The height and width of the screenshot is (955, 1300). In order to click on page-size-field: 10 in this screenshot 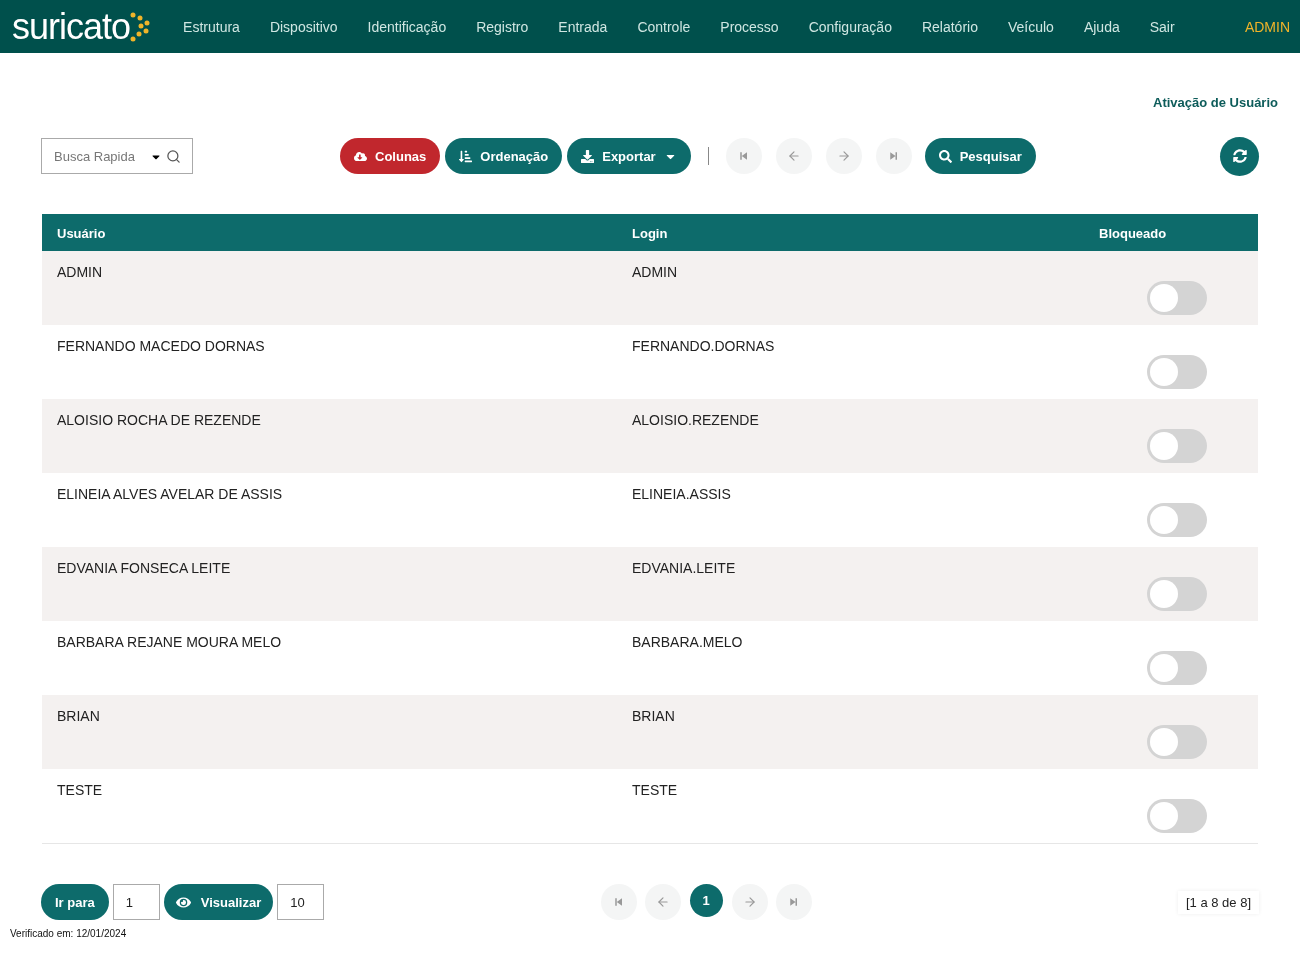, I will do `click(301, 902)`.